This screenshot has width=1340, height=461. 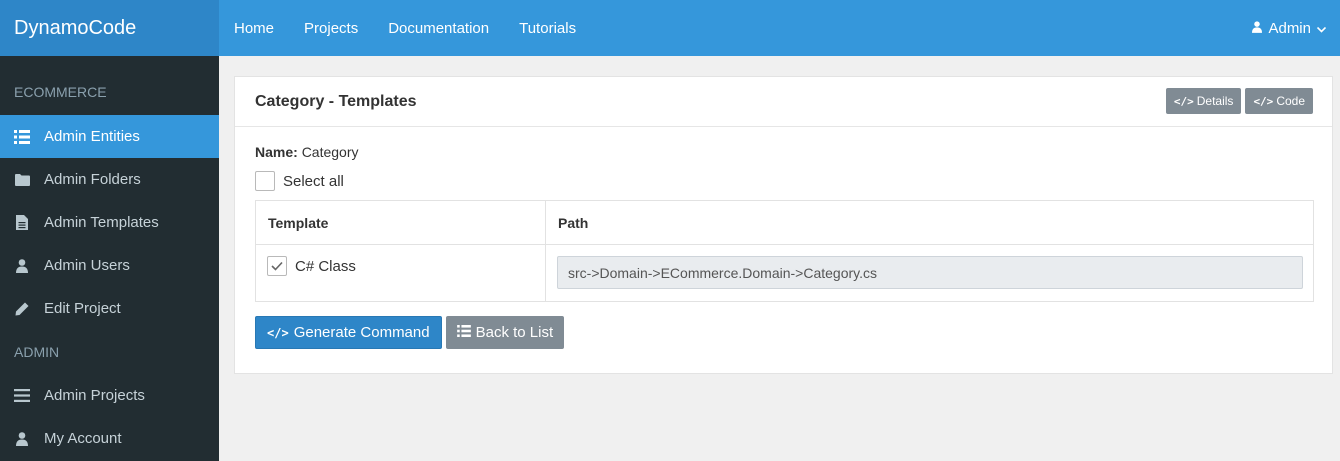 I want to click on sidebar-item-label: Edit Project, so click(x=82, y=308).